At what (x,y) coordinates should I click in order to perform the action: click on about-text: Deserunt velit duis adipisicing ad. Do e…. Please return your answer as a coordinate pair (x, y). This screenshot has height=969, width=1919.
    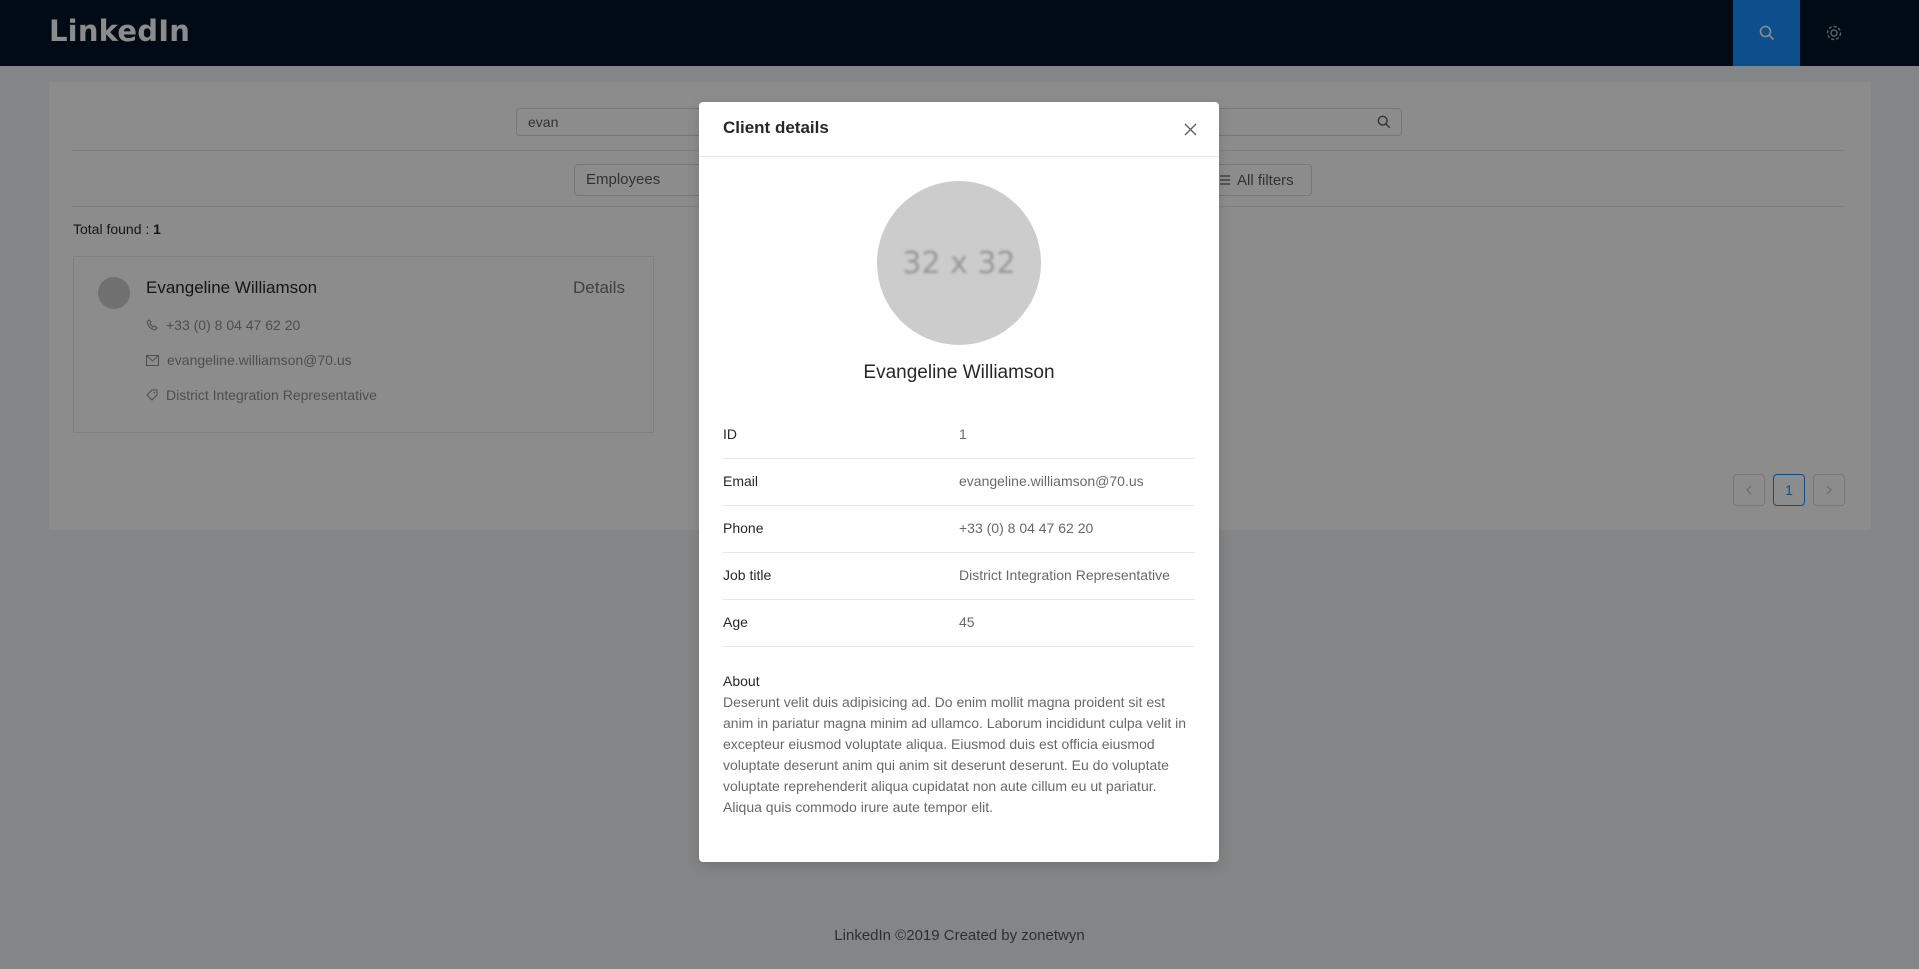
    Looking at the image, I should click on (955, 754).